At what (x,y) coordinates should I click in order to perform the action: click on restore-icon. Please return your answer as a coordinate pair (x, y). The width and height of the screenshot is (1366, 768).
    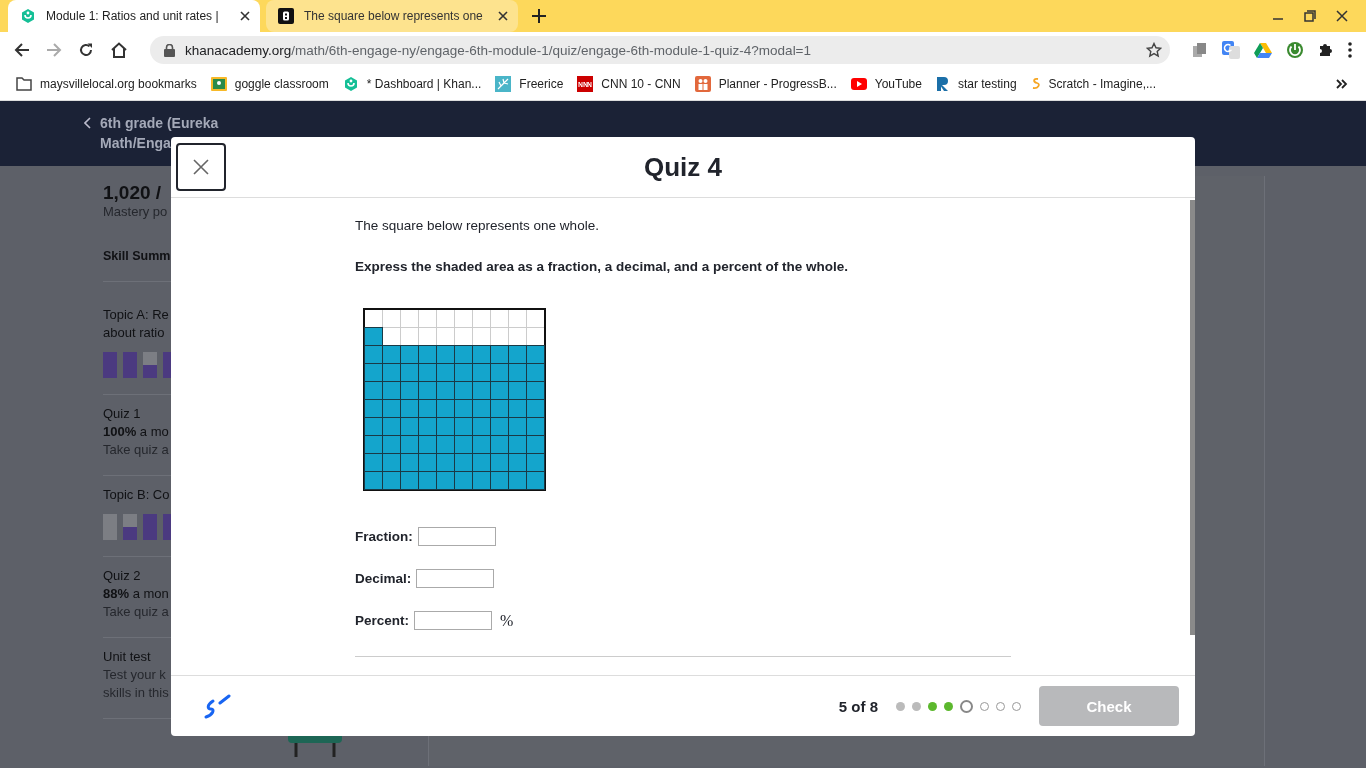
    Looking at the image, I should click on (1310, 16).